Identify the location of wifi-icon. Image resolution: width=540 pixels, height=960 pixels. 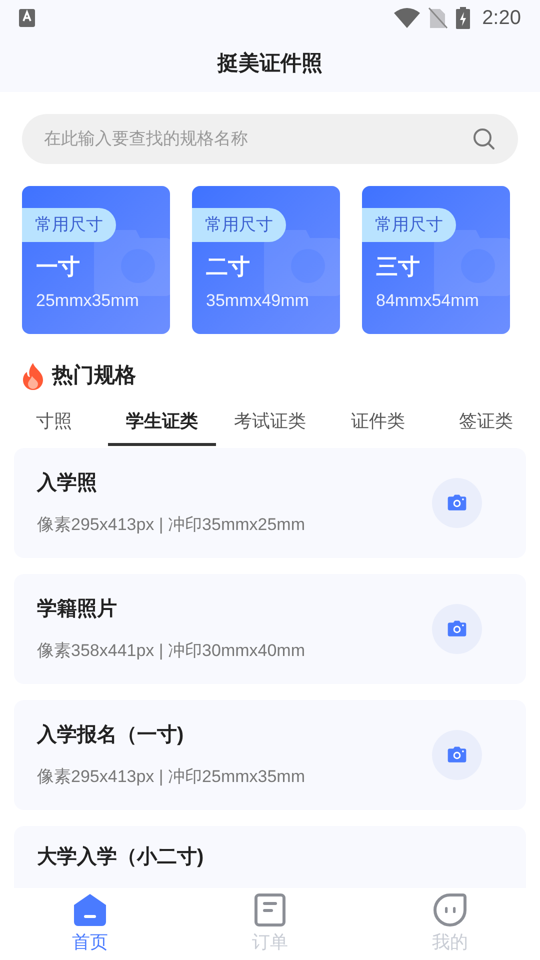
(407, 18).